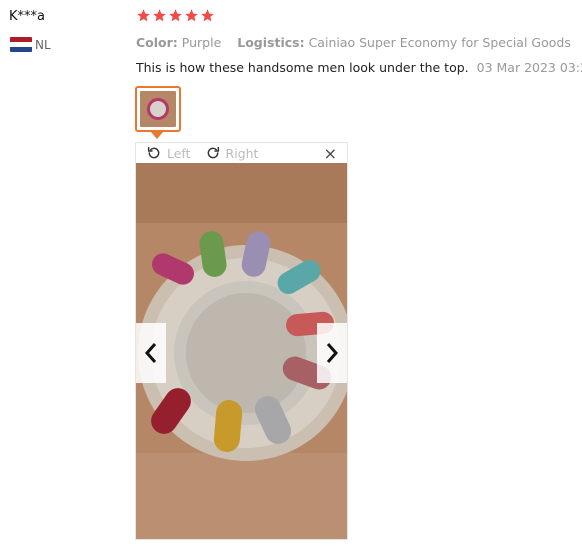  I want to click on rotate-left-button: Left, so click(168, 153).